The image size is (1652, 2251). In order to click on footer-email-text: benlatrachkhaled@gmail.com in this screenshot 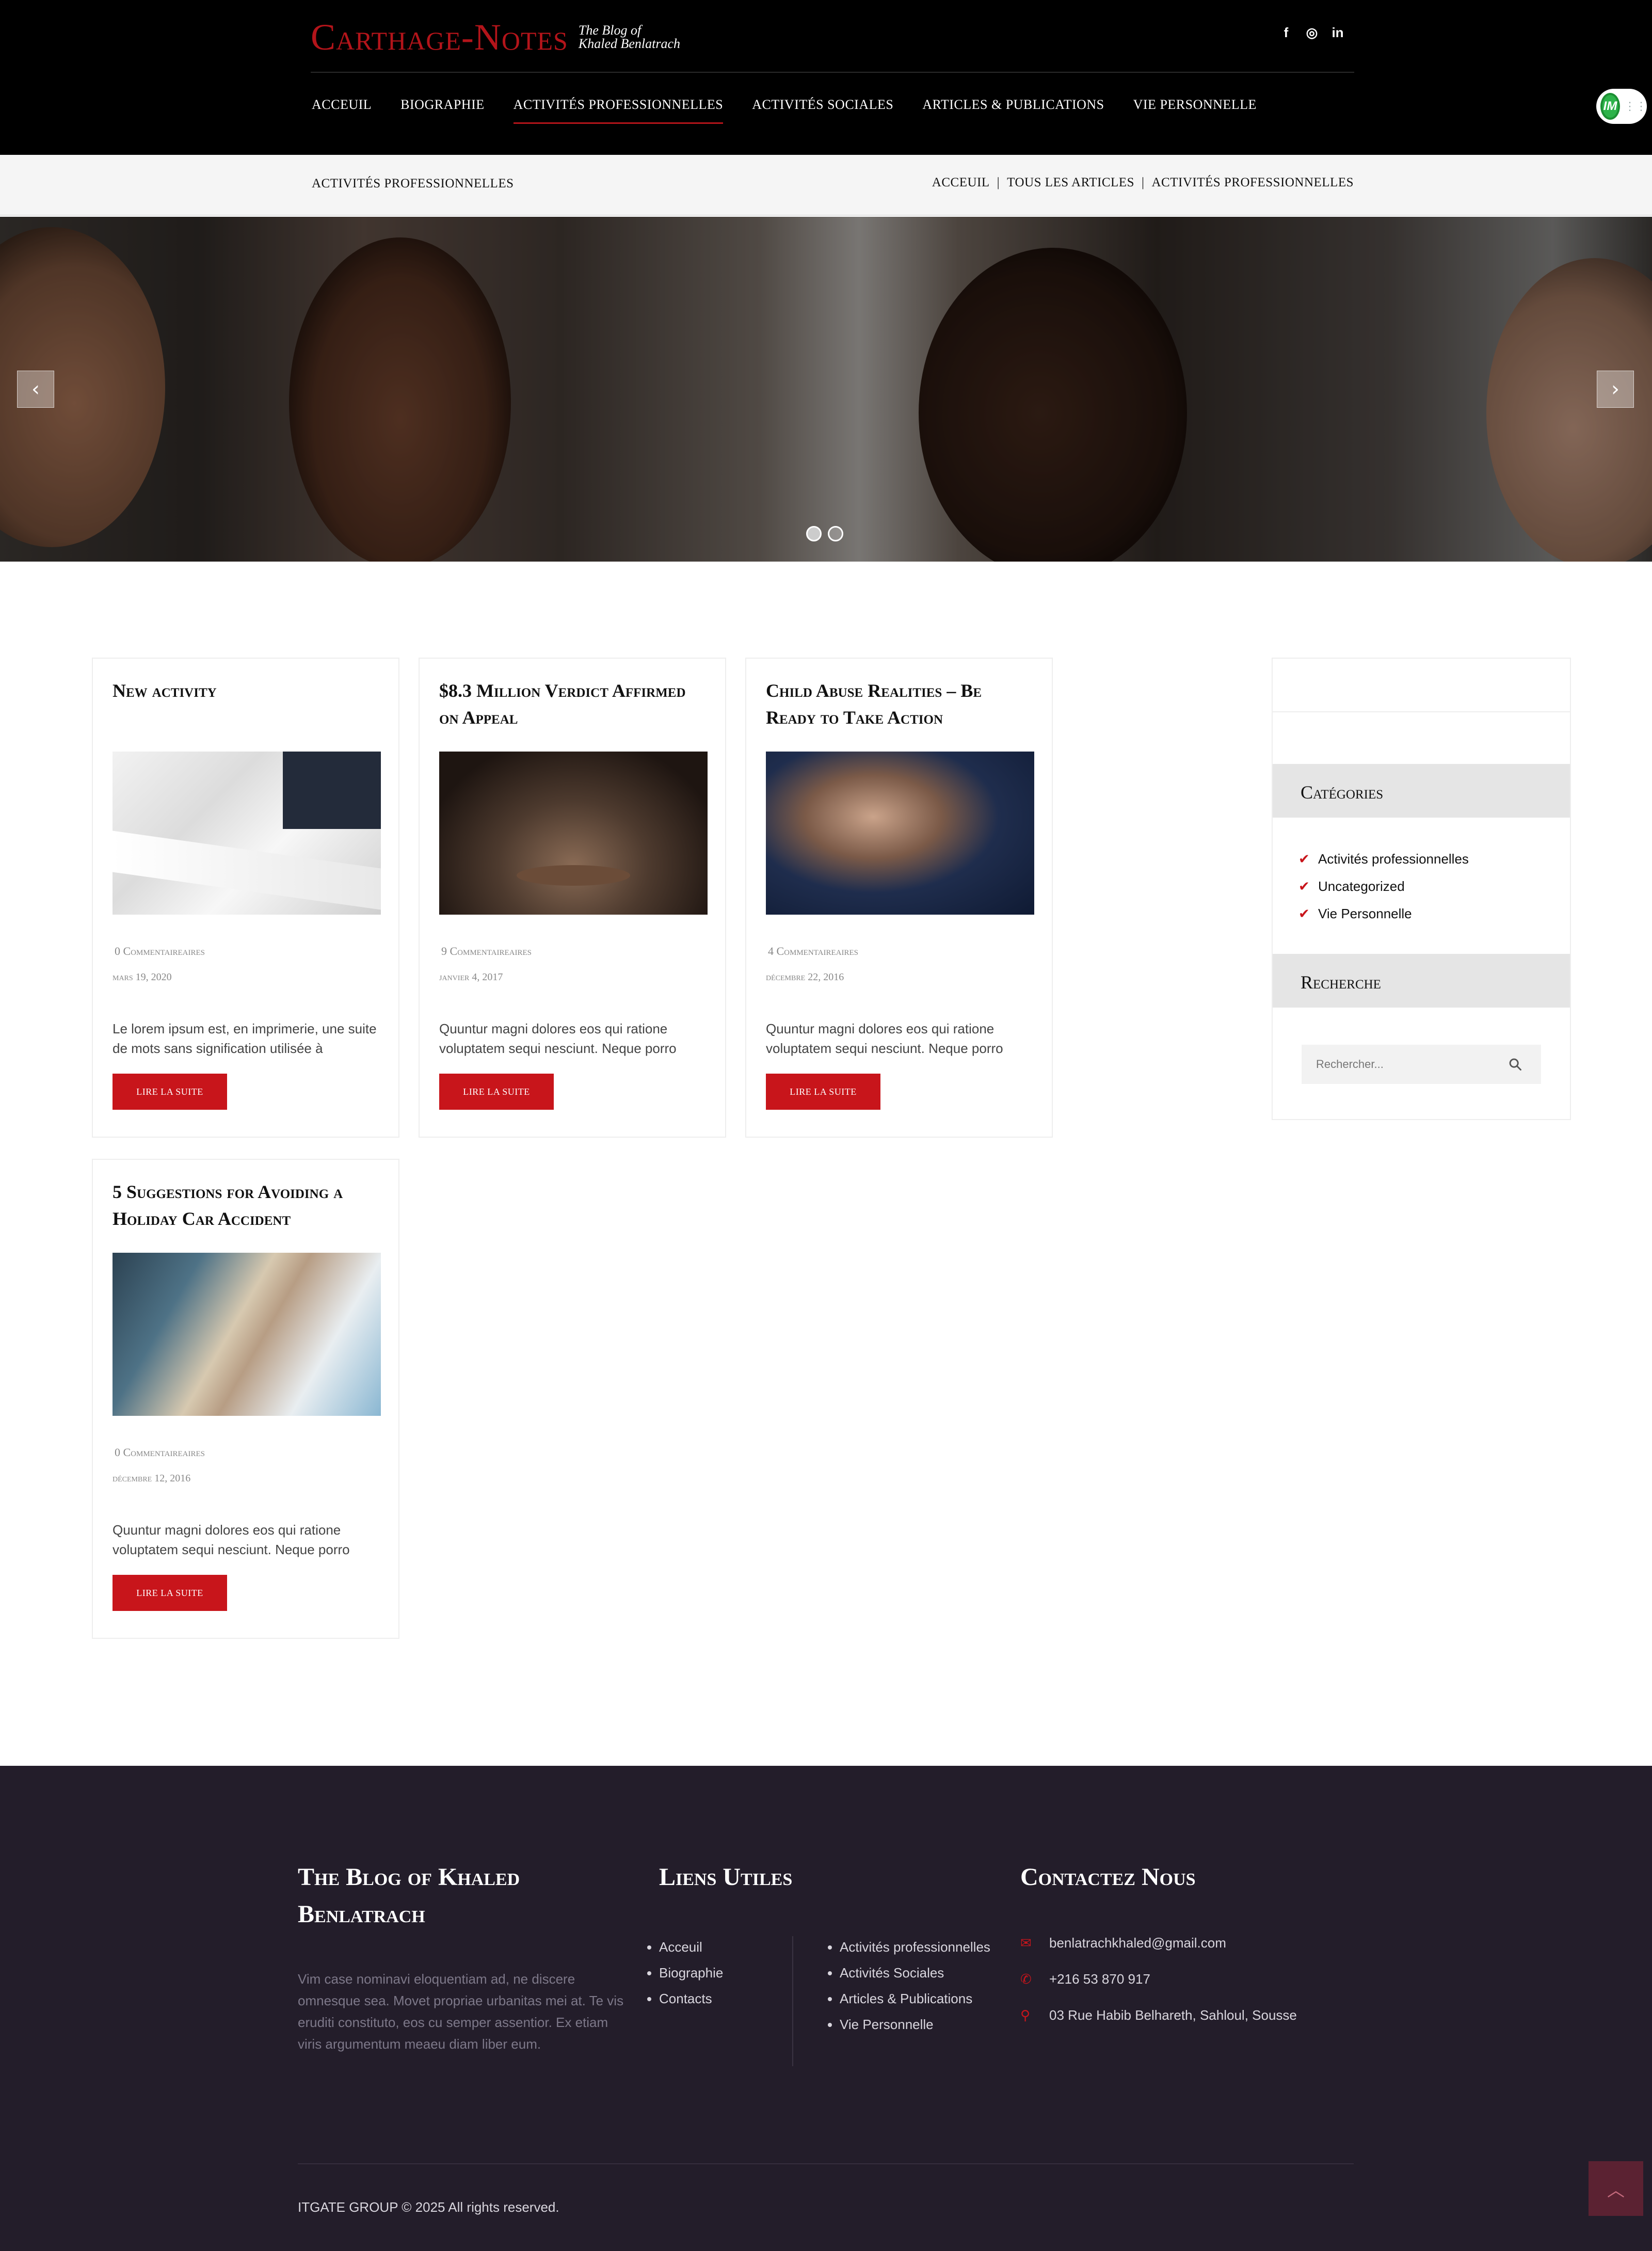, I will do `click(1137, 1943)`.